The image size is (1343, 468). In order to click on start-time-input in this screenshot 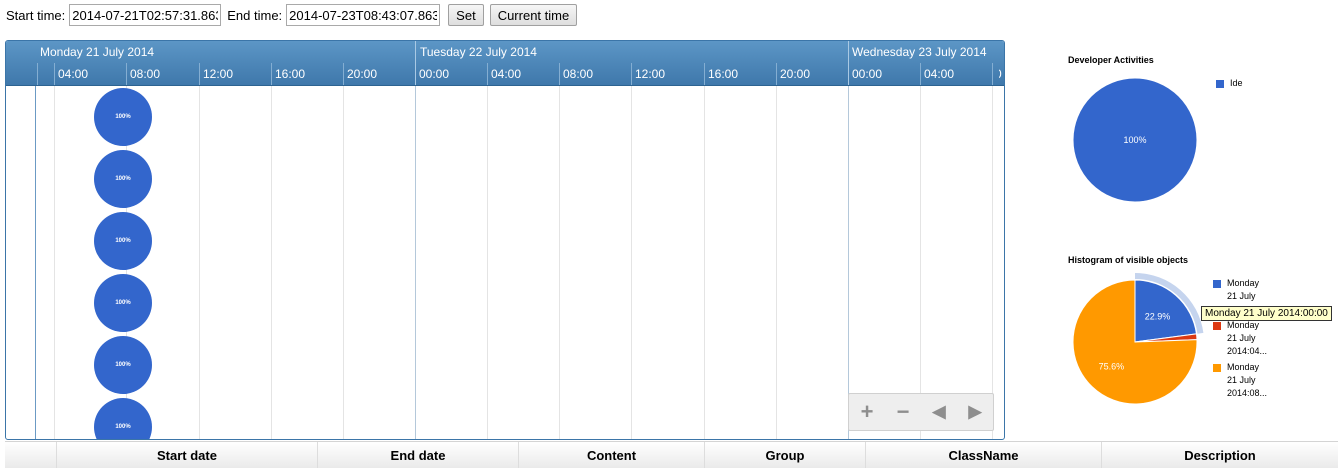, I will do `click(145, 15)`.